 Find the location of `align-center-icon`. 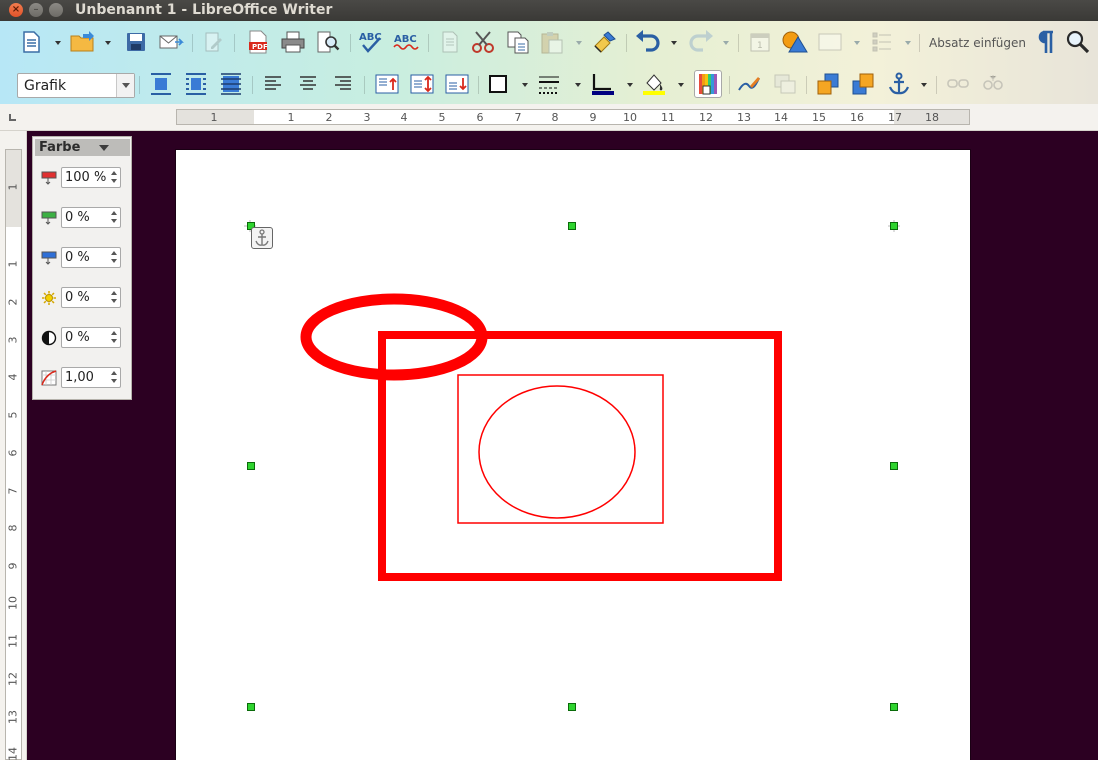

align-center-icon is located at coordinates (308, 84).